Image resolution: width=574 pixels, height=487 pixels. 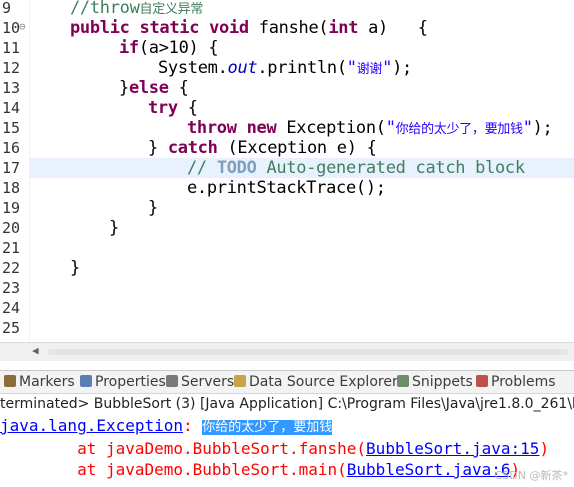 I want to click on code-line-15: throw new Exception("你给的太少了，要加钱");, so click(x=370, y=129).